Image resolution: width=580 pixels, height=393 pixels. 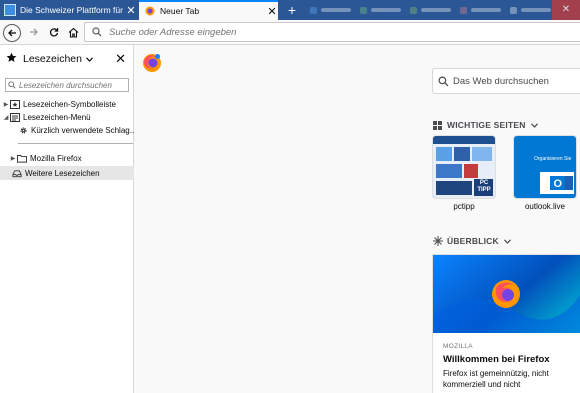 What do you see at coordinates (342, 32) in the screenshot?
I see `address-input` at bounding box center [342, 32].